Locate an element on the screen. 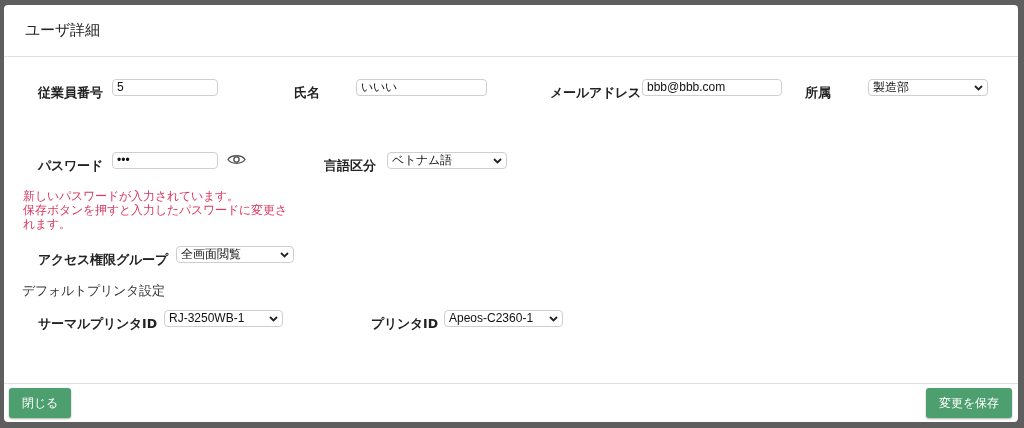 The width and height of the screenshot is (1024, 428). dropdown: Apeos-C2360-1 is located at coordinates (503, 318).